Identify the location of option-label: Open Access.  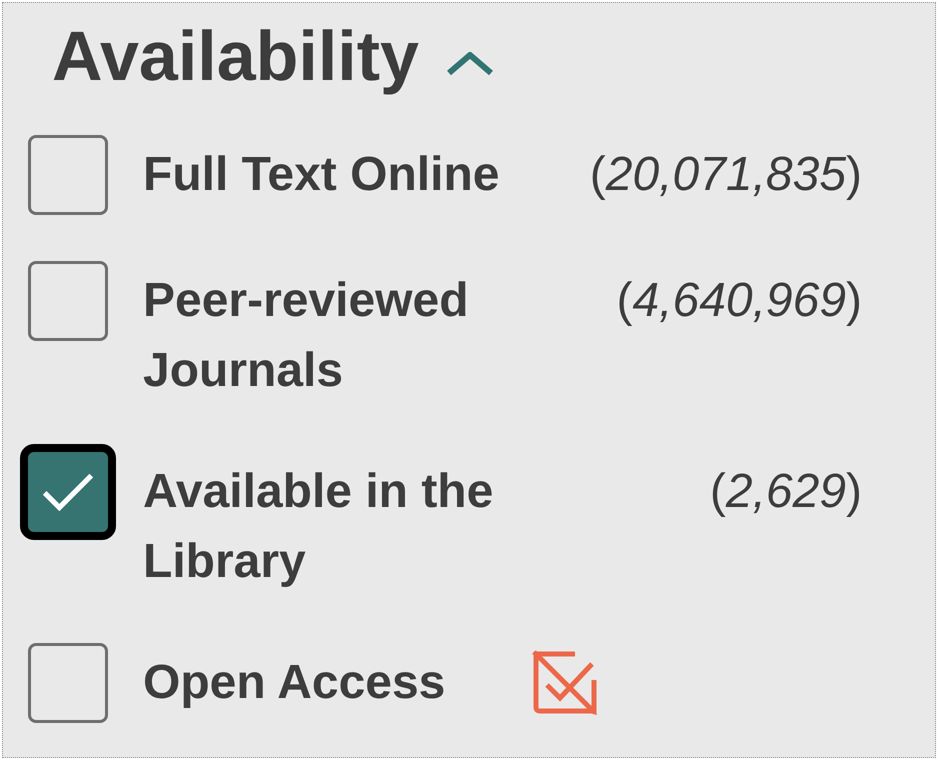
(294, 683).